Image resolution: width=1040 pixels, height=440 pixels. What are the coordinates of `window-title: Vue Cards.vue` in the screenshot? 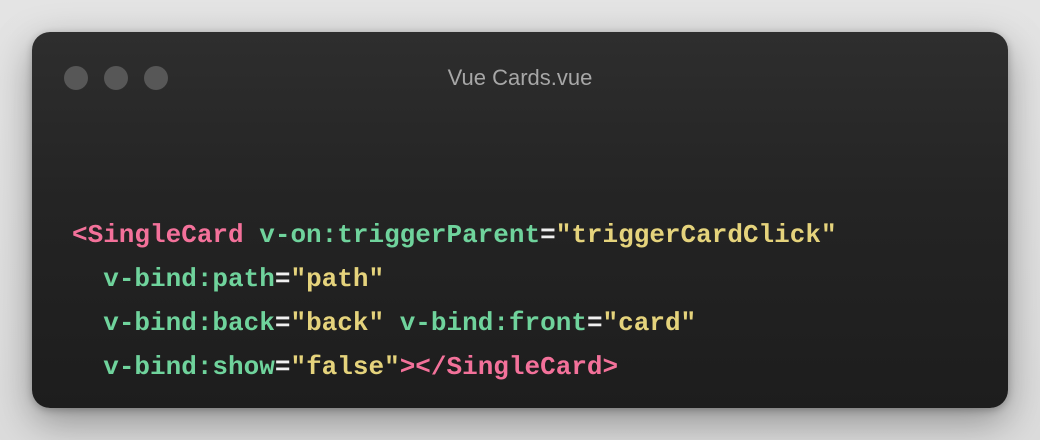 It's located at (520, 77).